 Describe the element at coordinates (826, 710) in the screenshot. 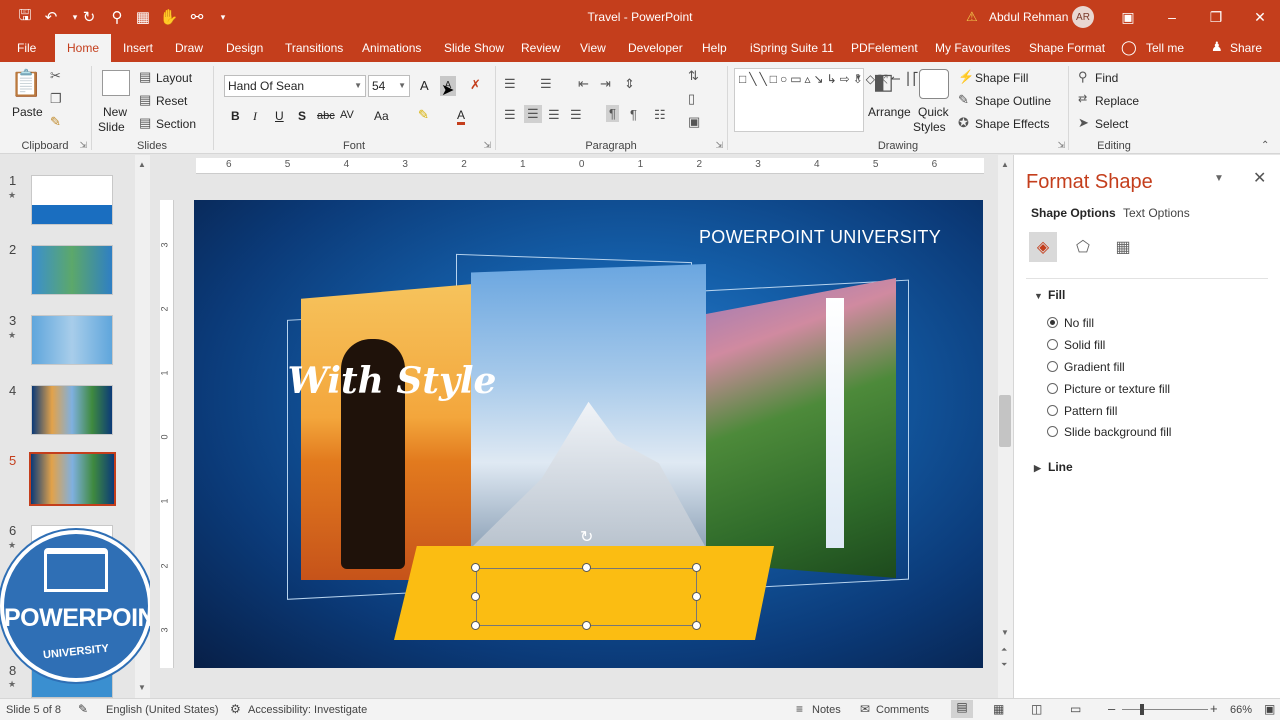

I see `notes-button: Notes` at that location.